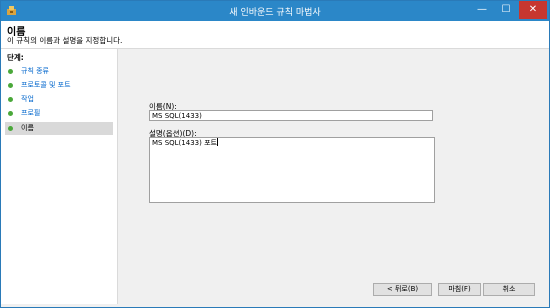 Image resolution: width=550 pixels, height=308 pixels. Describe the element at coordinates (402, 289) in the screenshot. I see `back-button: < 뒤로(B)` at that location.